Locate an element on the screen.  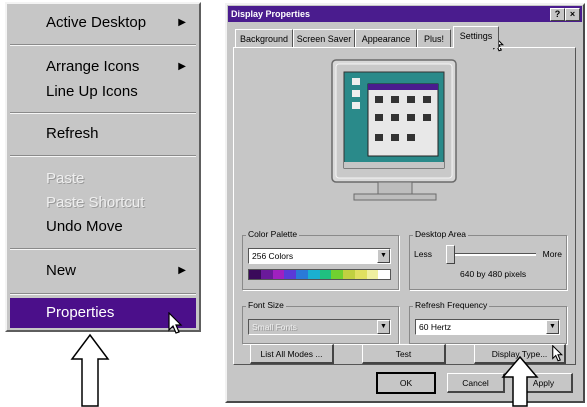
menu-item-undo-move: Undo Move is located at coordinates (103, 227).